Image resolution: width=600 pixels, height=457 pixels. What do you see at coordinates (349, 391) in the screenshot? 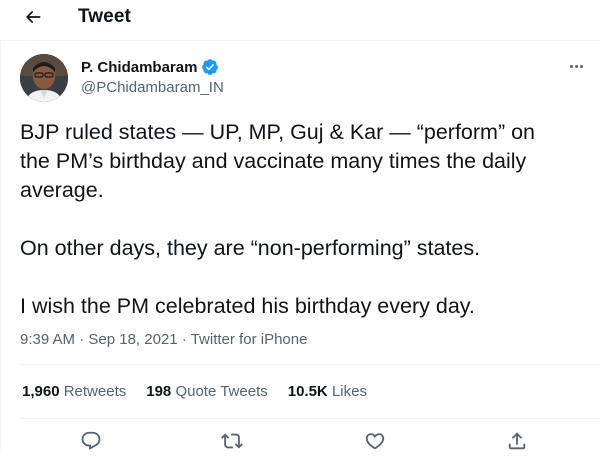
I see `likes-label: Likes` at bounding box center [349, 391].